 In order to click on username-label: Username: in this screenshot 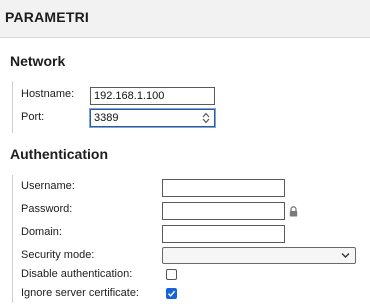, I will do `click(48, 186)`.